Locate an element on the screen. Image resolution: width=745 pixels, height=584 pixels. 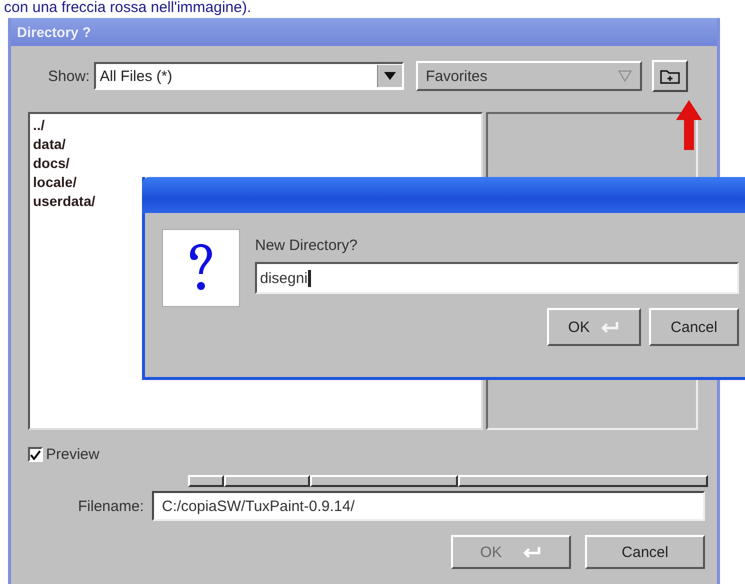
file-item: ../ is located at coordinates (255, 125).